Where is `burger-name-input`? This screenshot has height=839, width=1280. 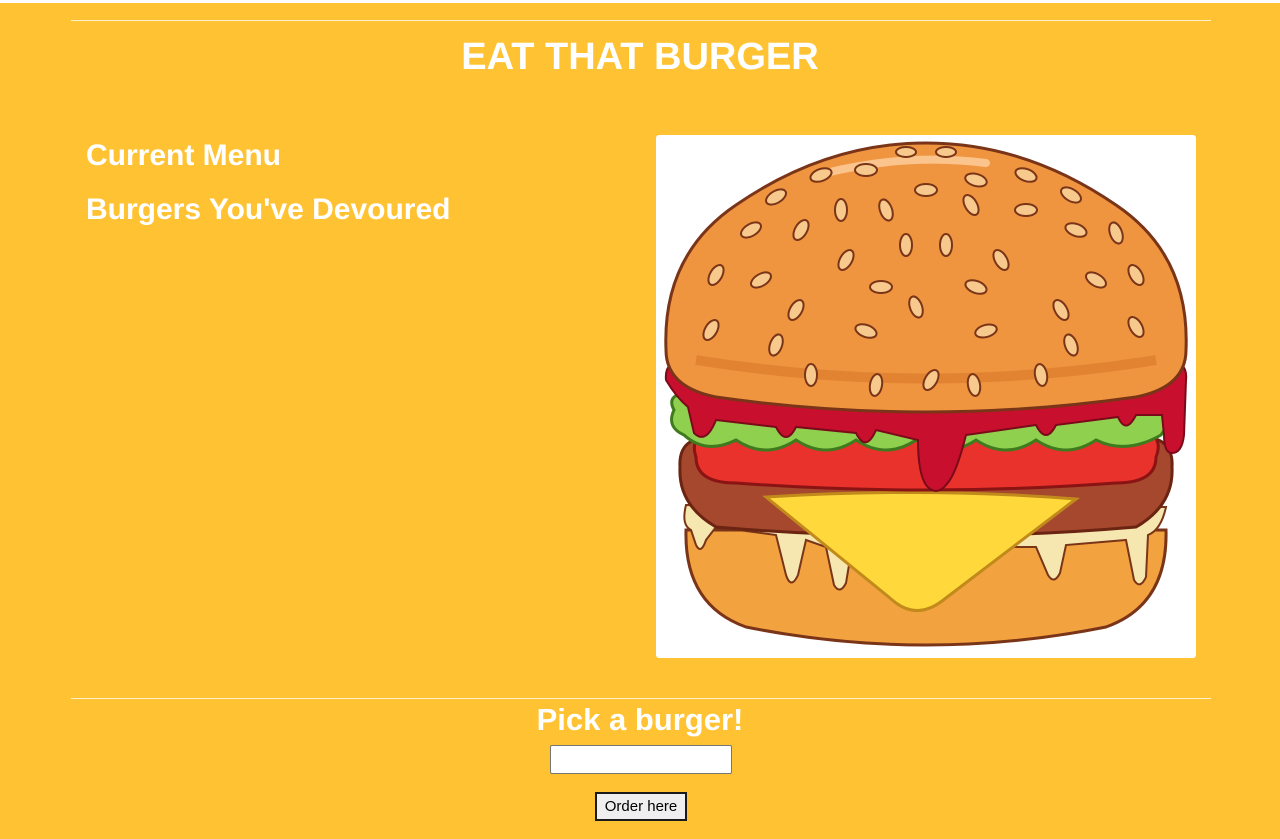 burger-name-input is located at coordinates (641, 759).